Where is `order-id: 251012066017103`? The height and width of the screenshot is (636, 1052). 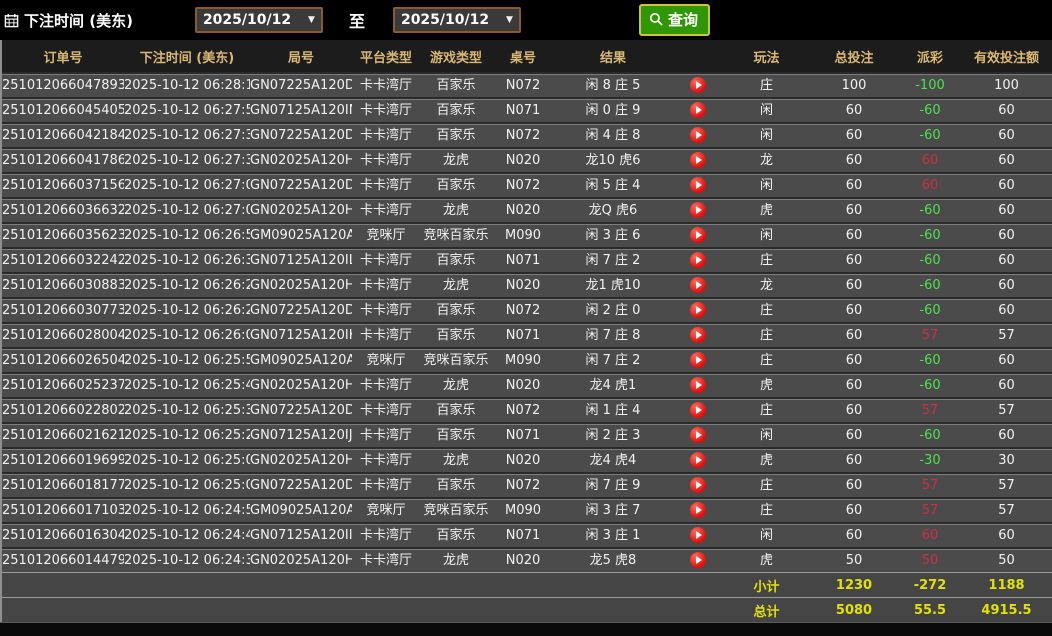 order-id: 251012066017103 is located at coordinates (63, 510).